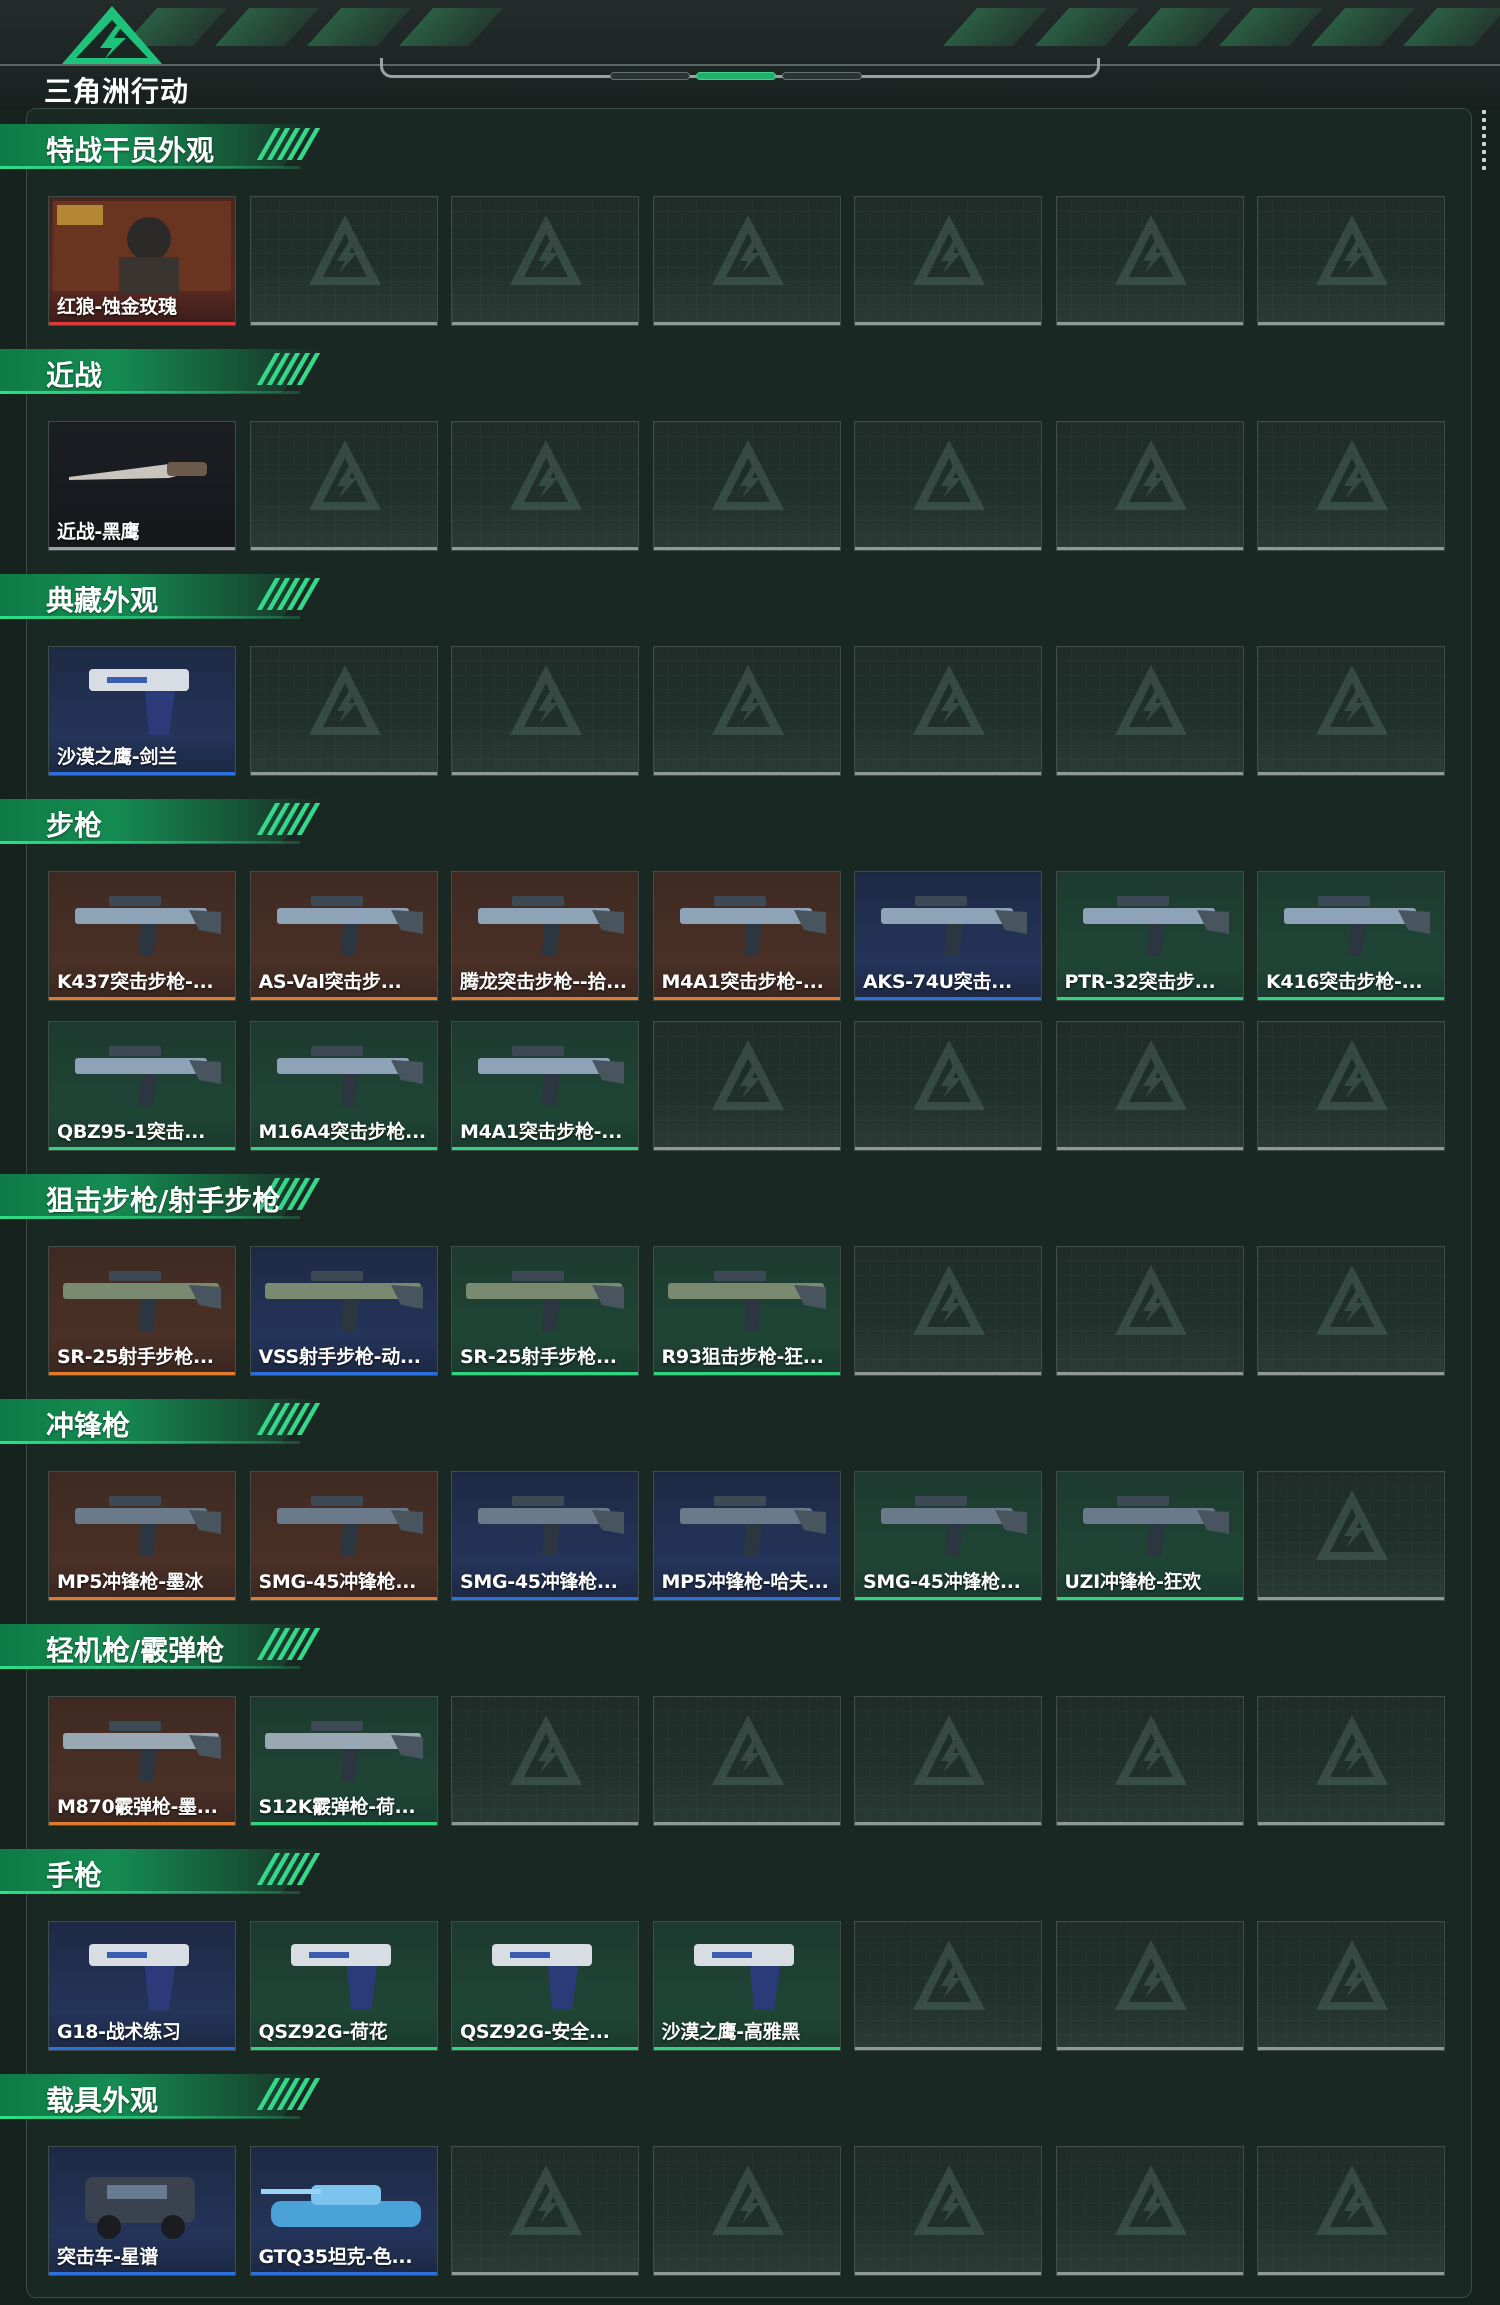 This screenshot has width=1500, height=2305. Describe the element at coordinates (1357, 926) in the screenshot. I see `rifle-icon` at that location.